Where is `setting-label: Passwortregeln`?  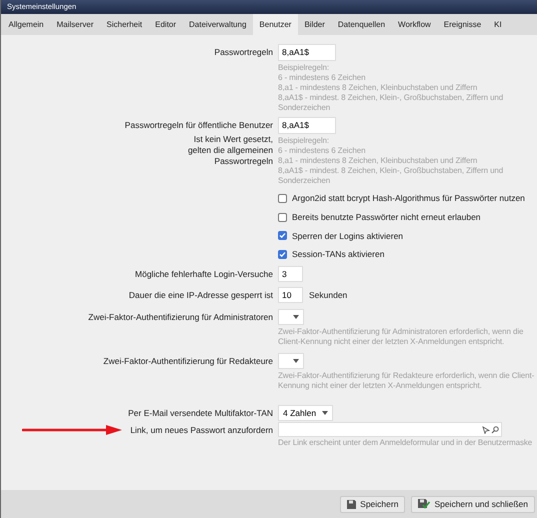 setting-label: Passwortregeln is located at coordinates (243, 52).